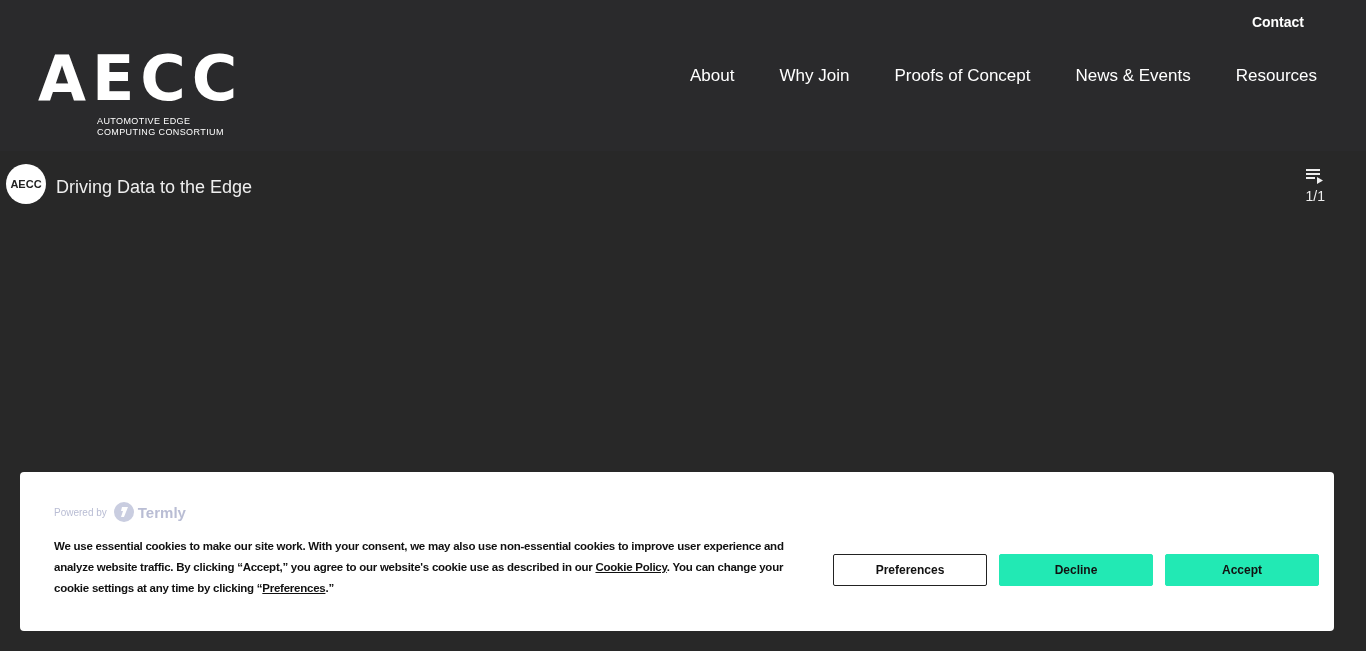  What do you see at coordinates (814, 76) in the screenshot?
I see `nav-link: Why Join` at bounding box center [814, 76].